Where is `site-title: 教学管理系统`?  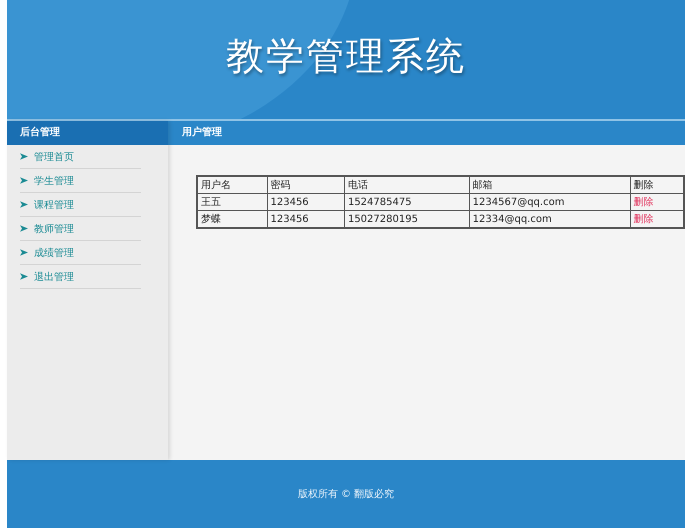 site-title: 教学管理系统 is located at coordinates (346, 56).